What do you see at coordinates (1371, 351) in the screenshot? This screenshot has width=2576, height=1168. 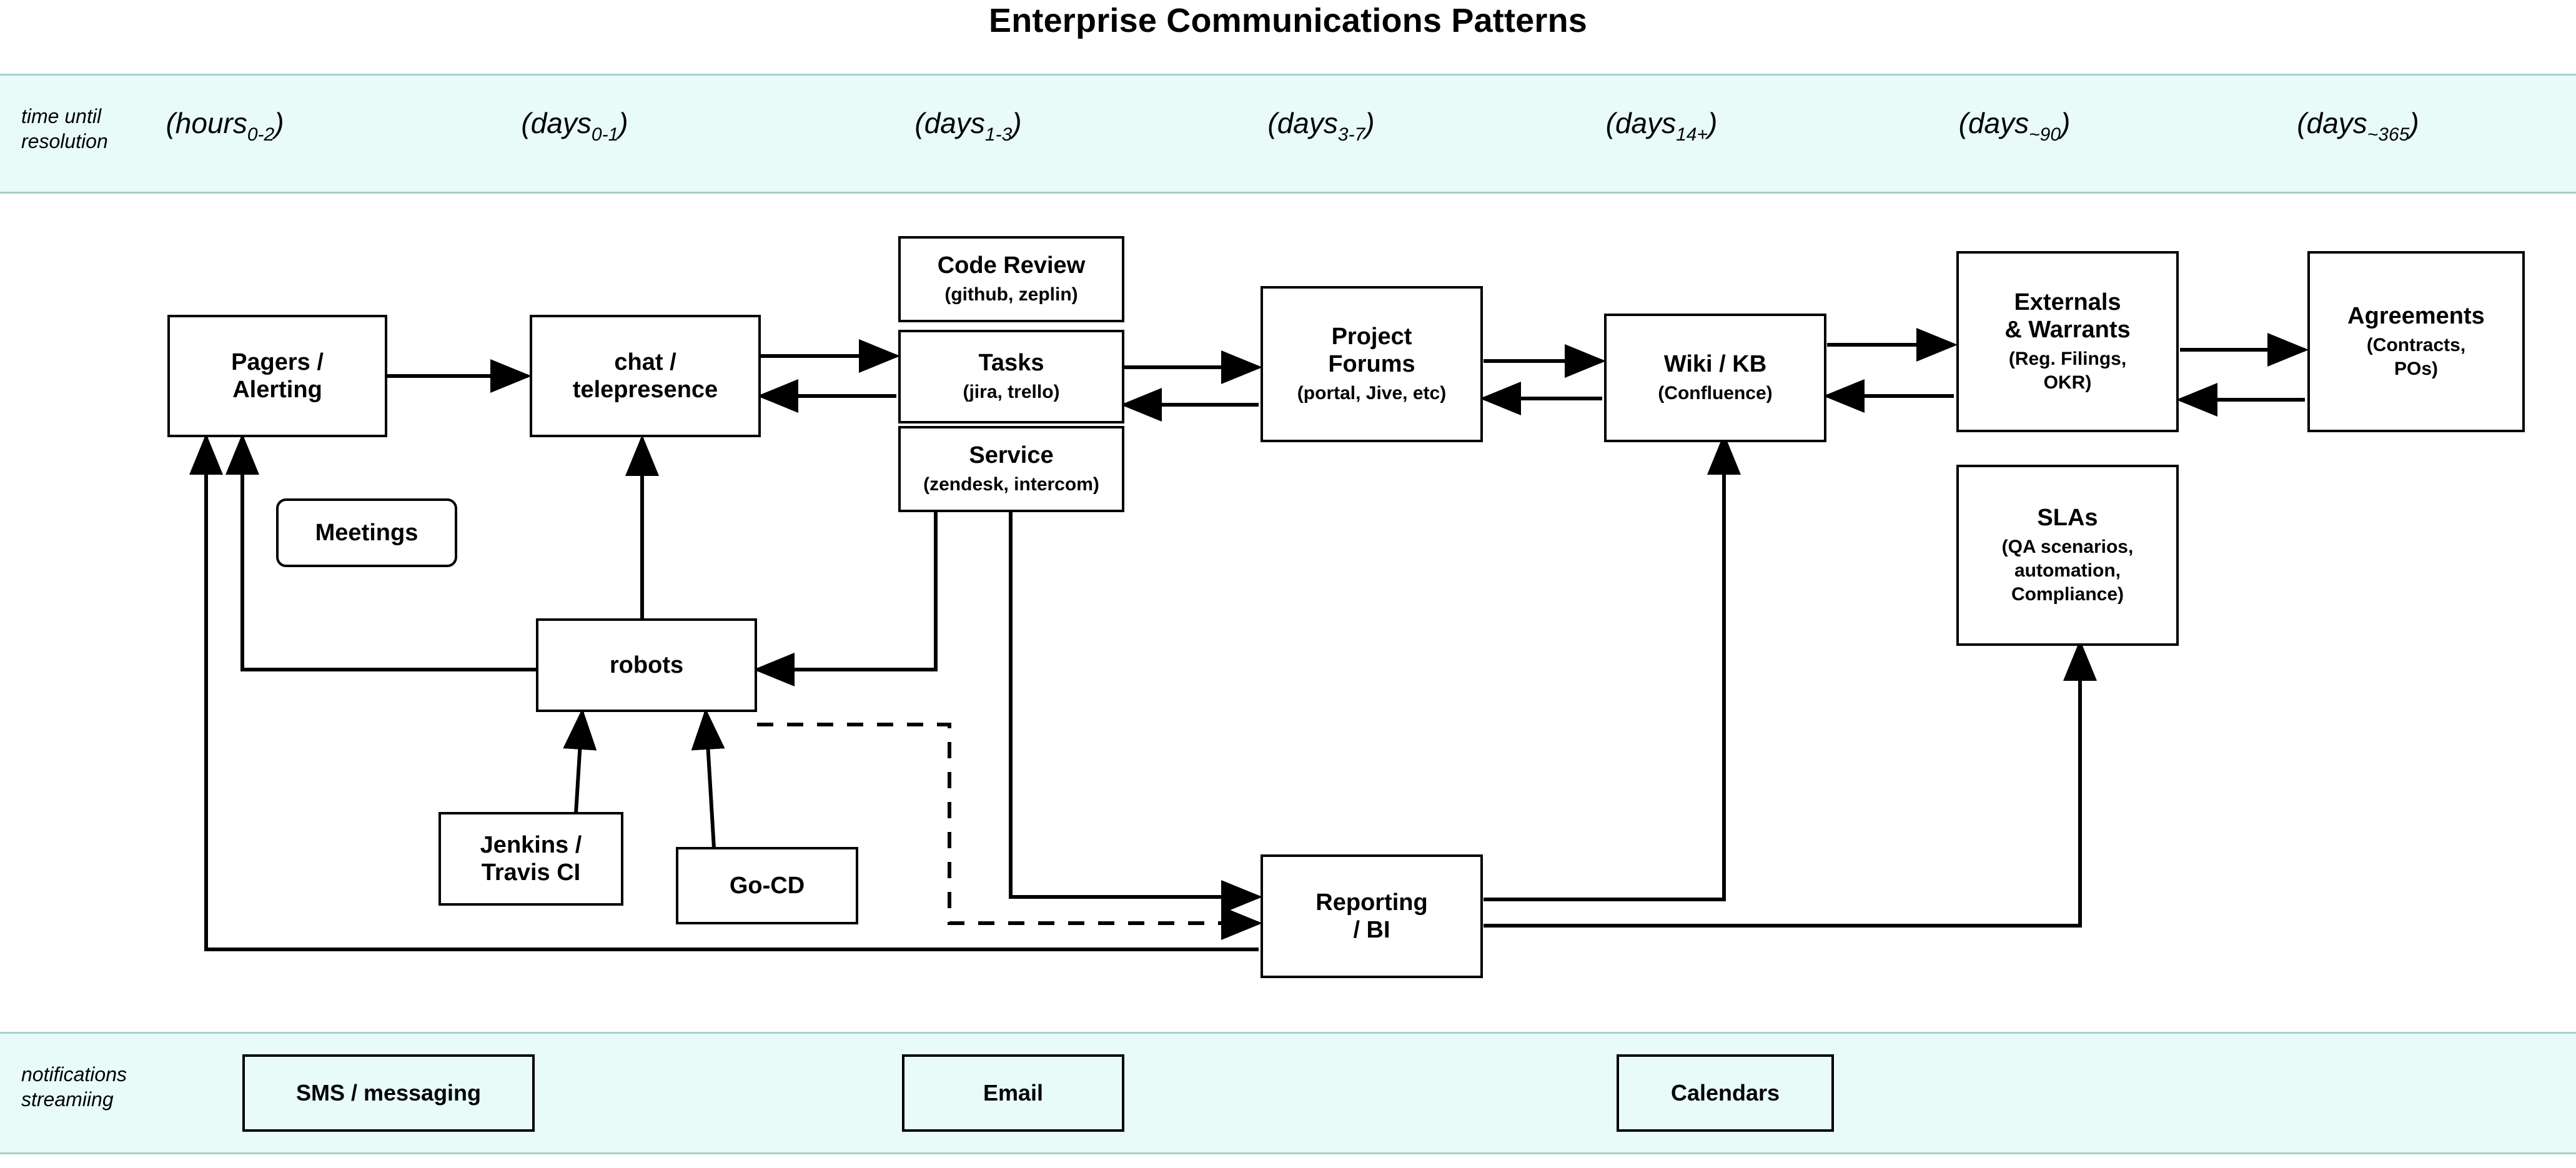 I see `node-project-forums-title: Project Forums` at bounding box center [1371, 351].